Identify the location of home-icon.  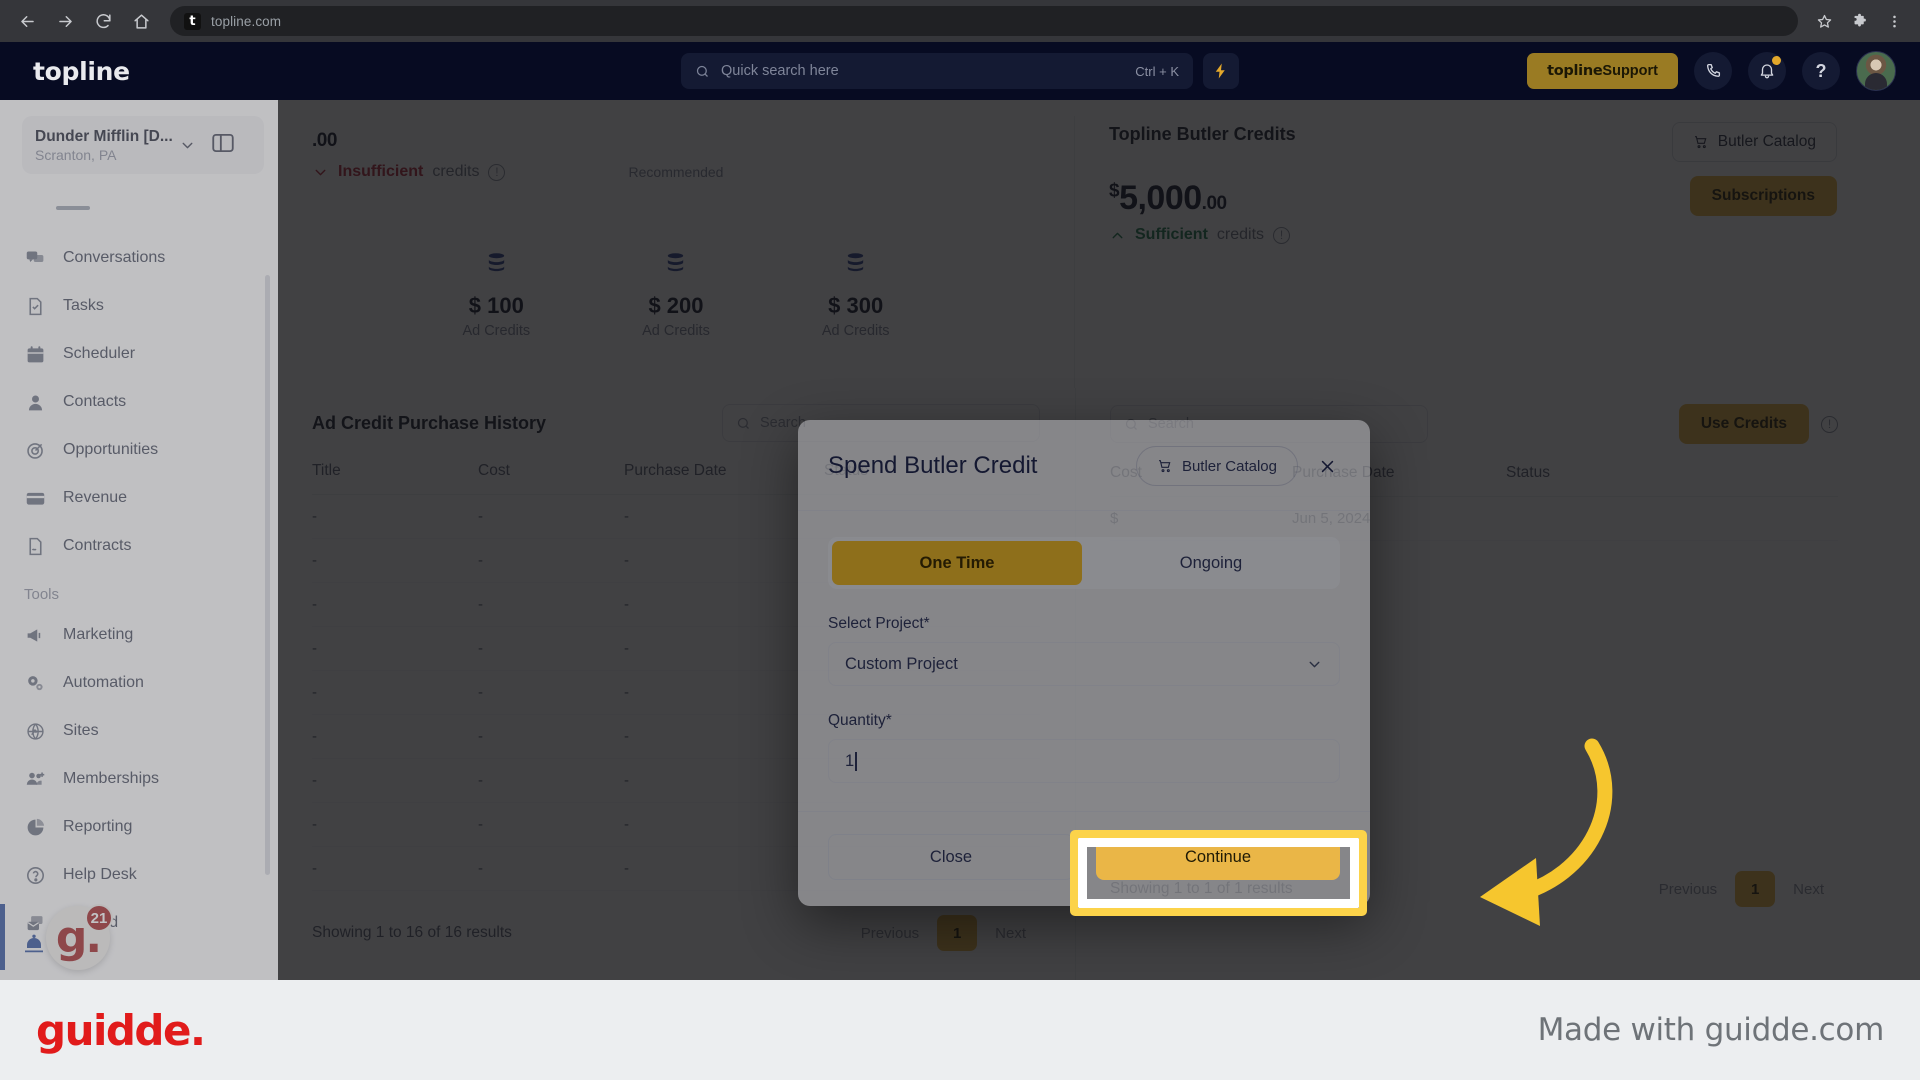
(141, 21).